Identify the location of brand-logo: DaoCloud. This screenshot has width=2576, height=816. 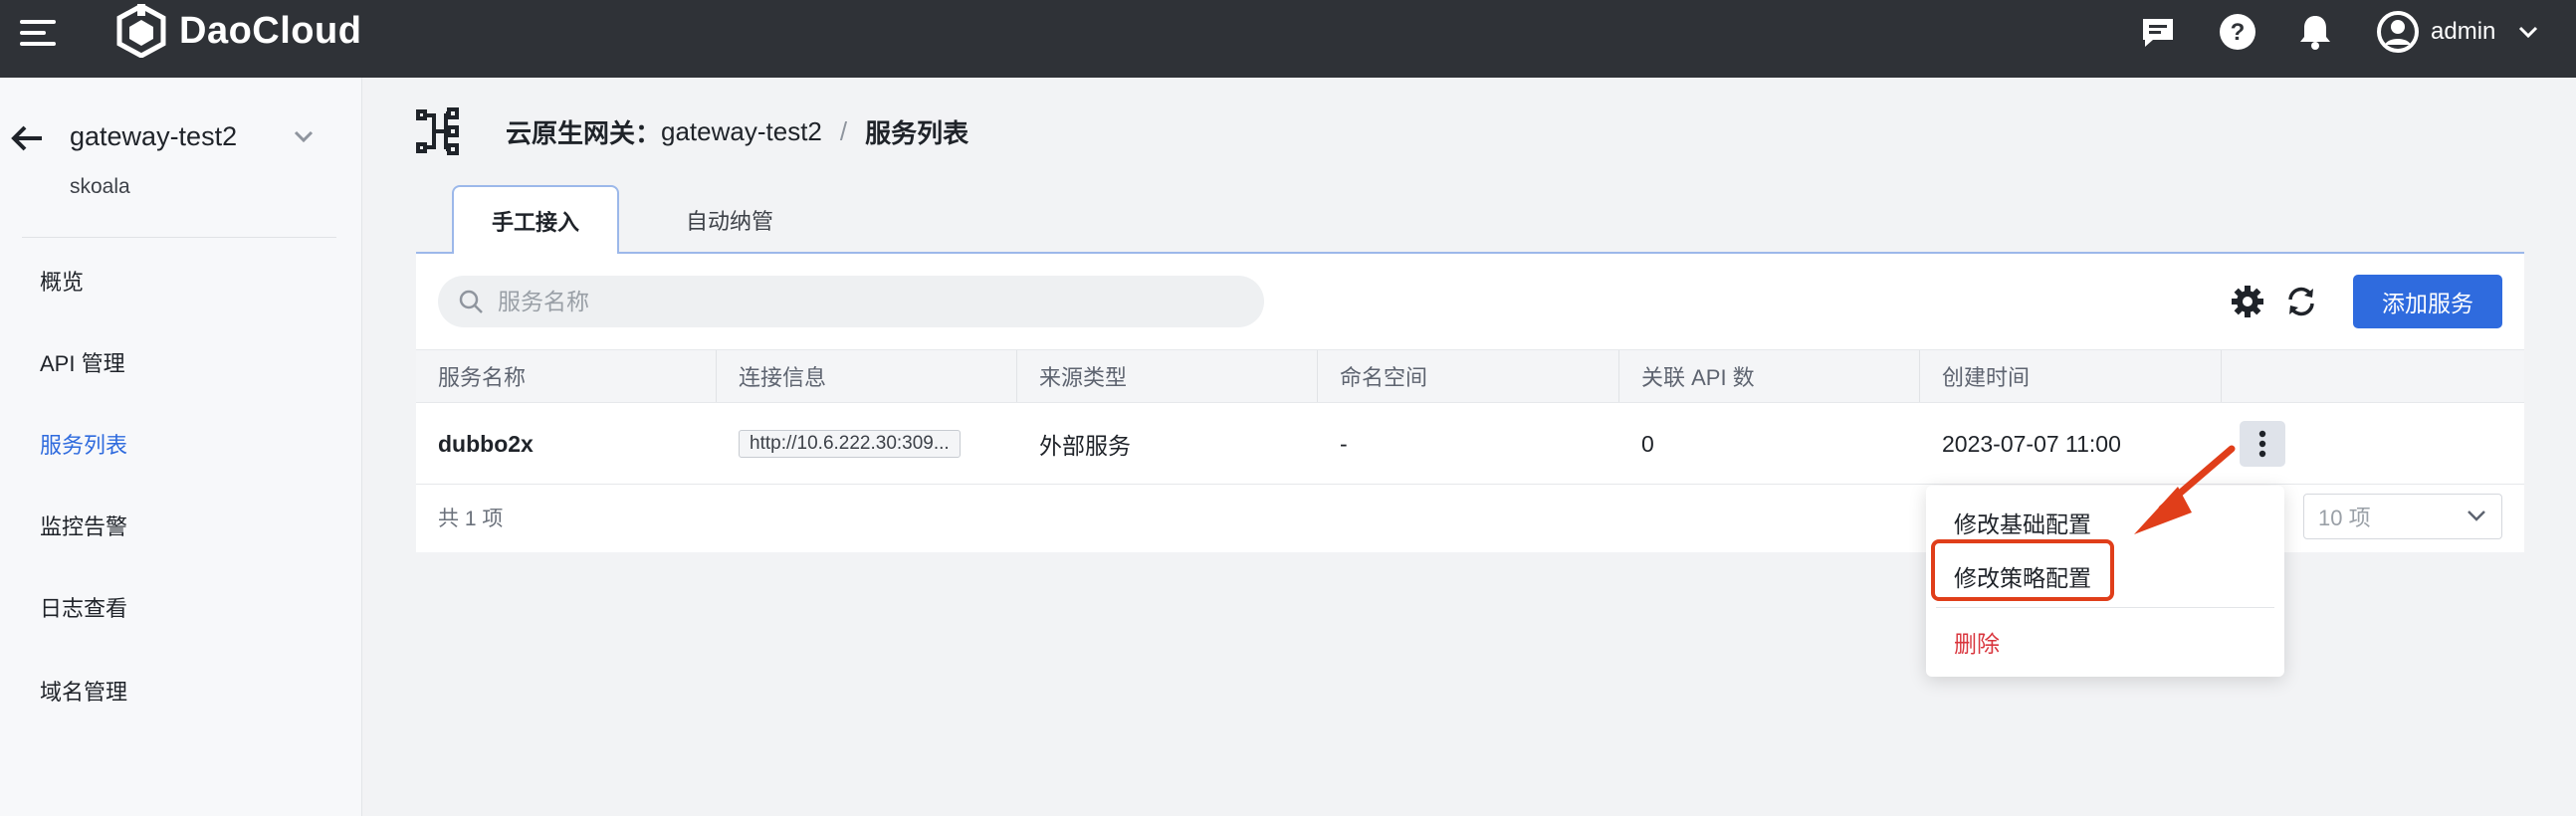
(238, 31).